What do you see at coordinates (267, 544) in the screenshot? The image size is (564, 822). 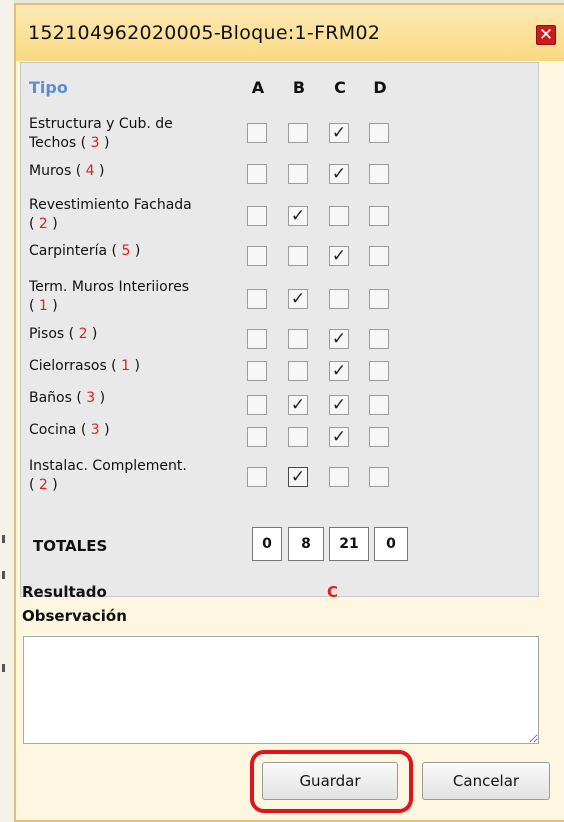 I see `total-a: 0` at bounding box center [267, 544].